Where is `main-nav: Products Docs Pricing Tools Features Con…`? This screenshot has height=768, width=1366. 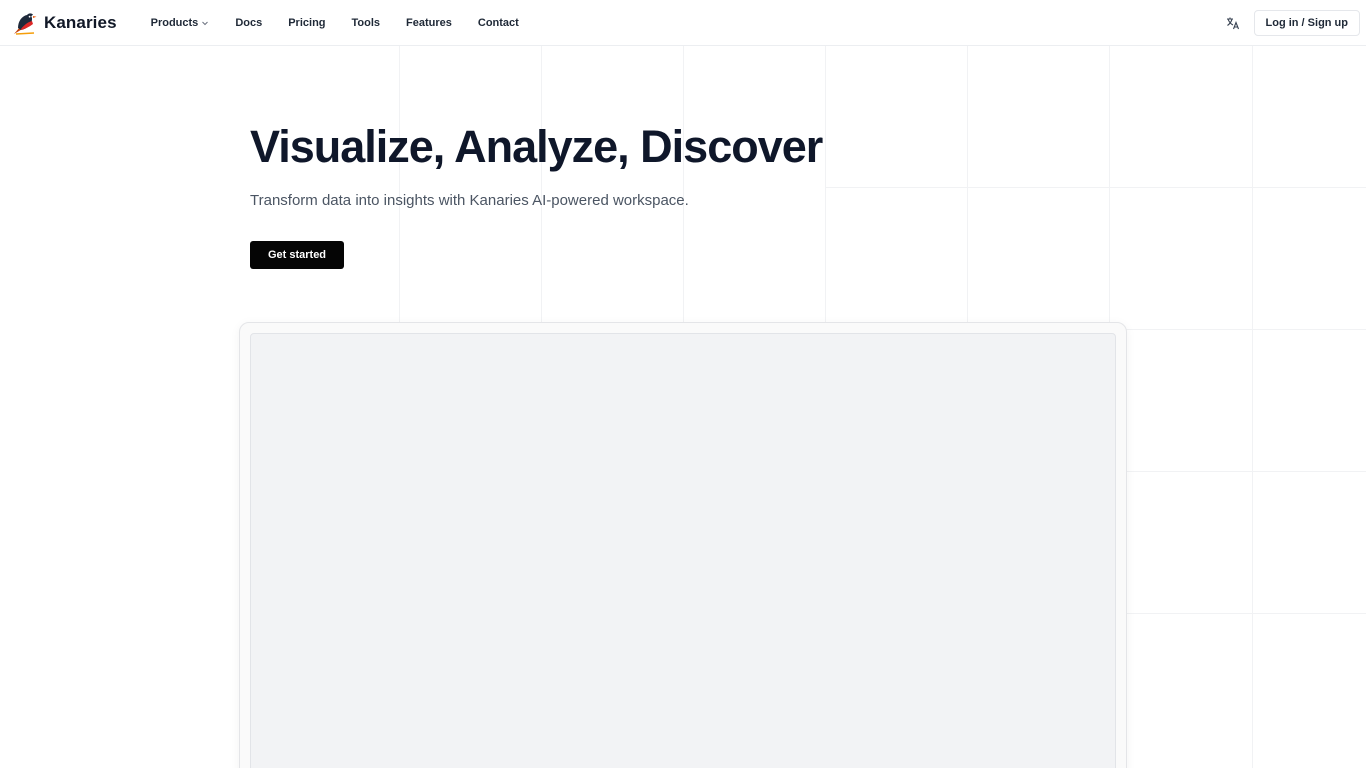
main-nav: Products Docs Pricing Tools Features Con… is located at coordinates (348, 23).